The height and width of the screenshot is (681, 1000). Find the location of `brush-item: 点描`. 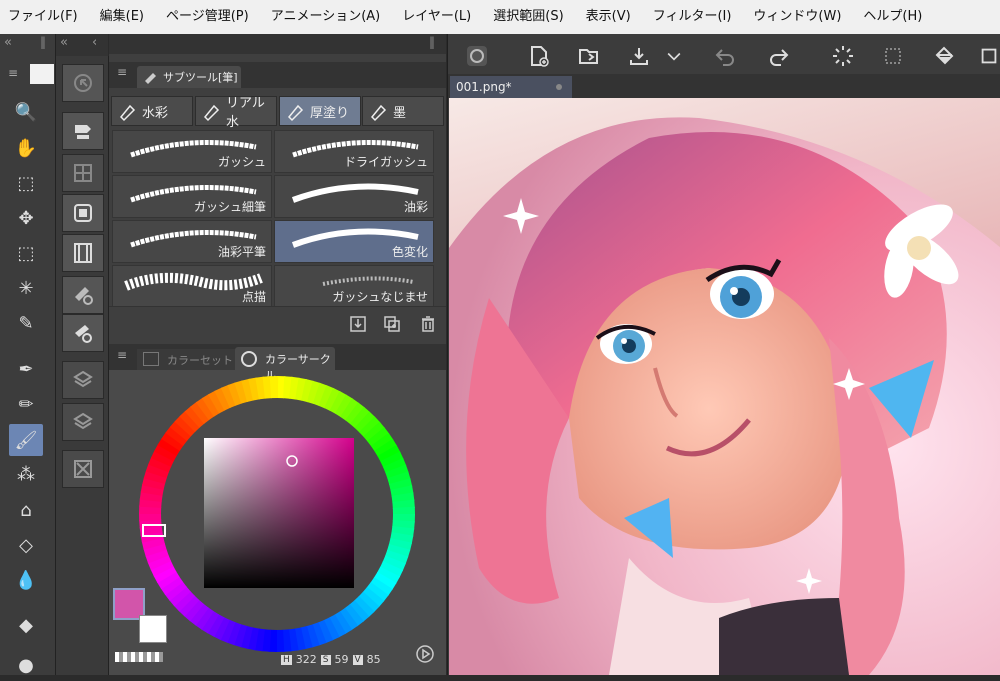

brush-item: 点描 is located at coordinates (192, 286).